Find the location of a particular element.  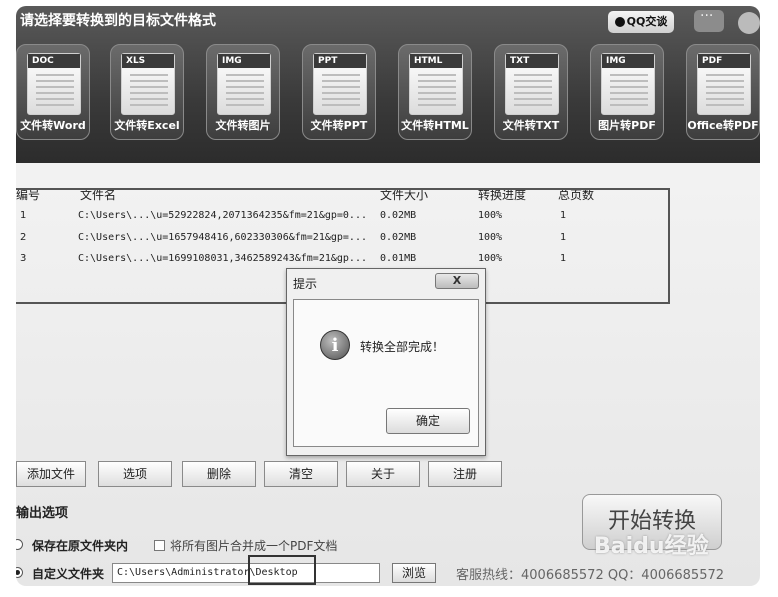

dialog-ok-button: 确定 is located at coordinates (428, 421).